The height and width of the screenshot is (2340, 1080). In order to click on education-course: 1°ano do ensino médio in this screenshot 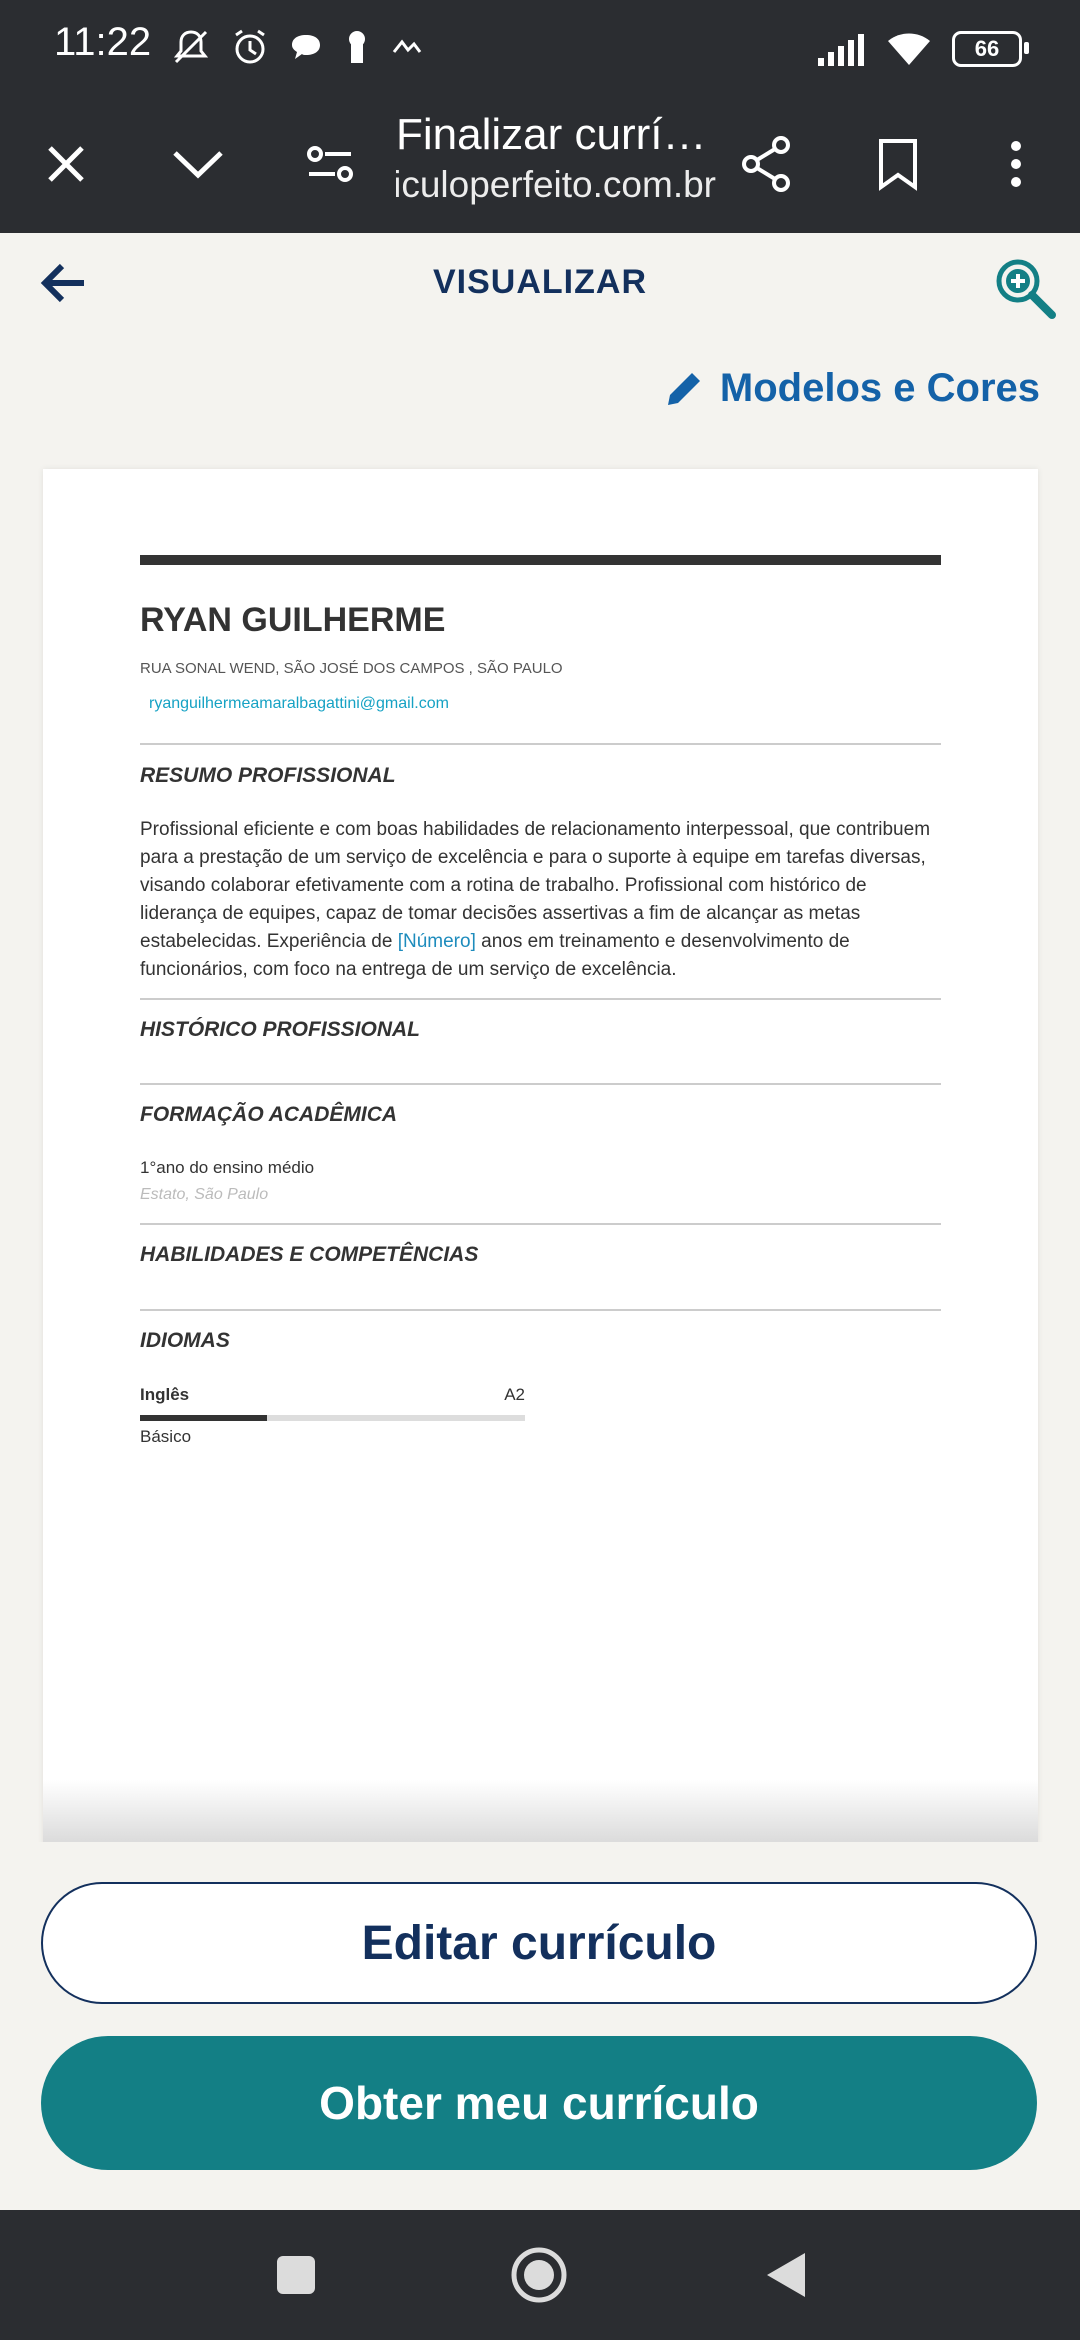, I will do `click(227, 1167)`.